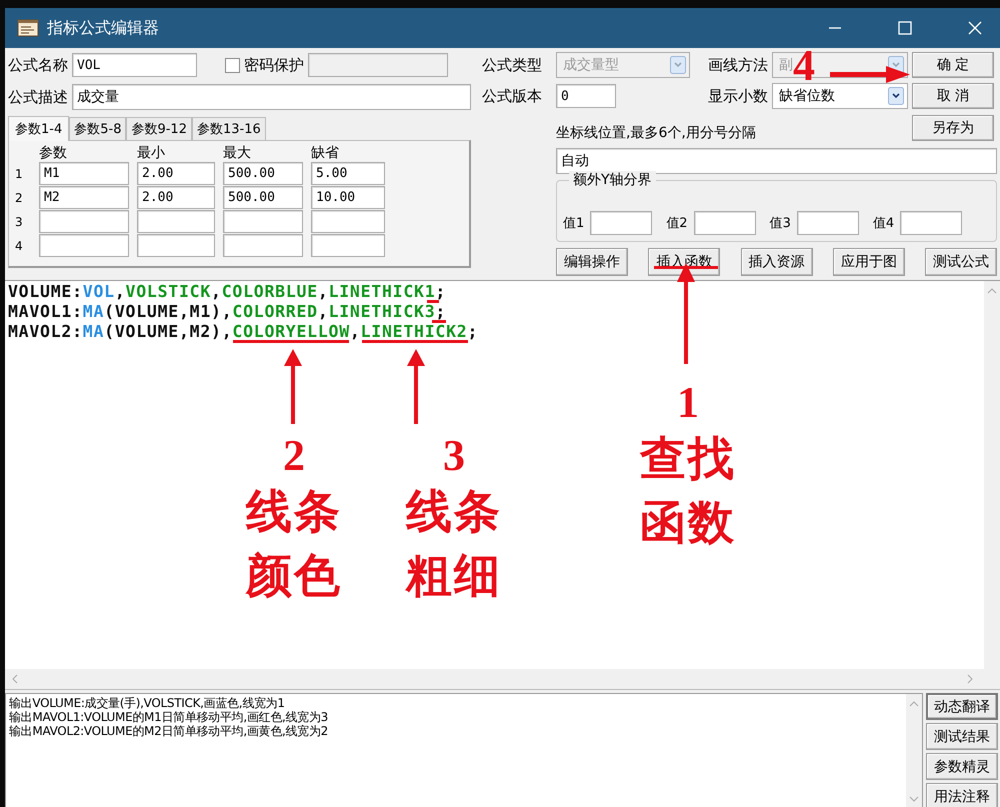 The image size is (1000, 807). What do you see at coordinates (962, 766) in the screenshot?
I see `output-button: 参数精灵` at bounding box center [962, 766].